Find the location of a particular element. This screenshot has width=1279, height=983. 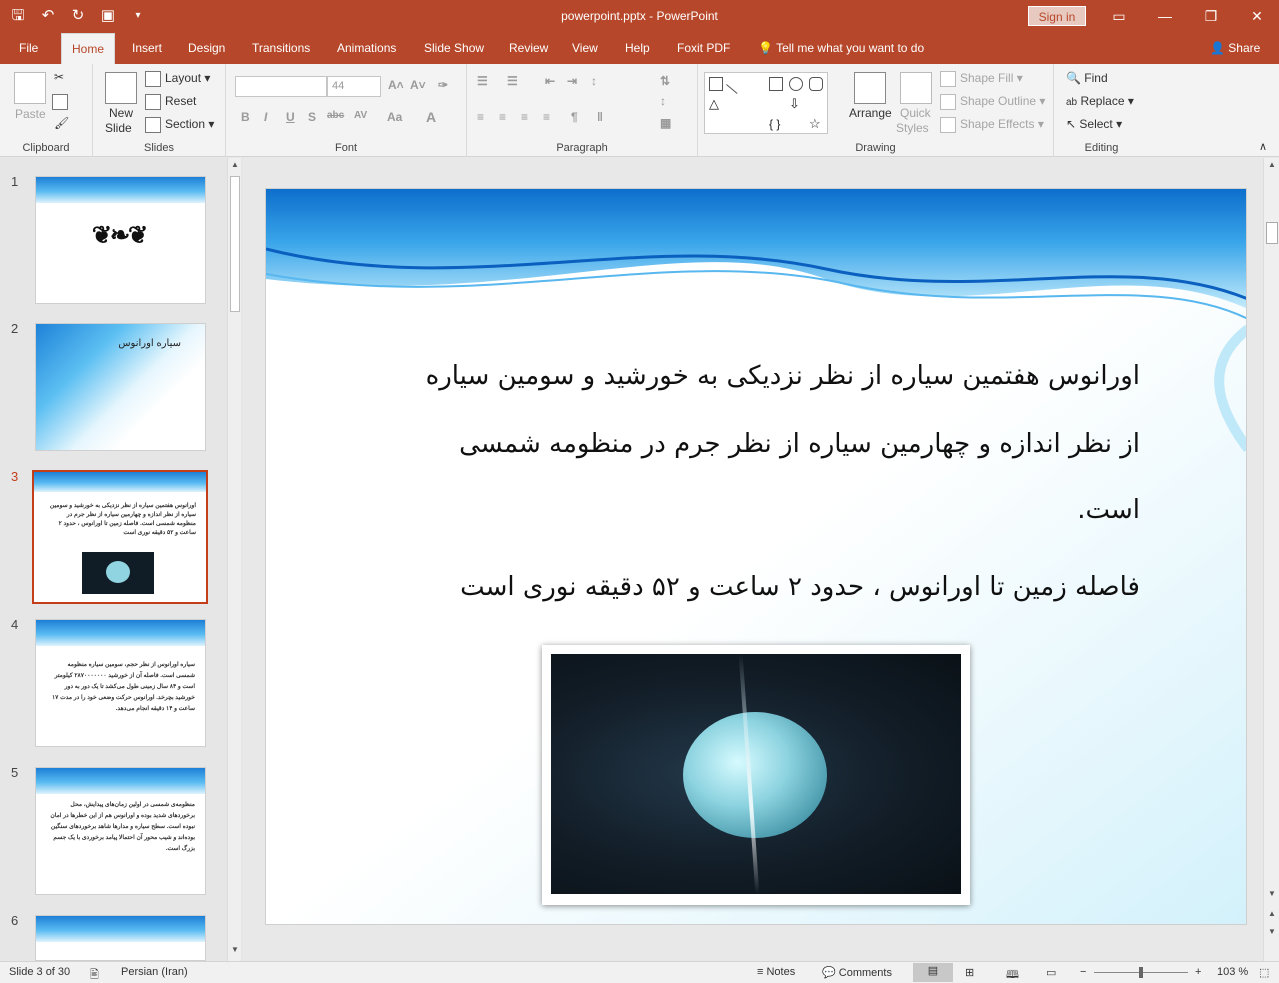

format-painter-icon: 🖌 is located at coordinates (61, 123).